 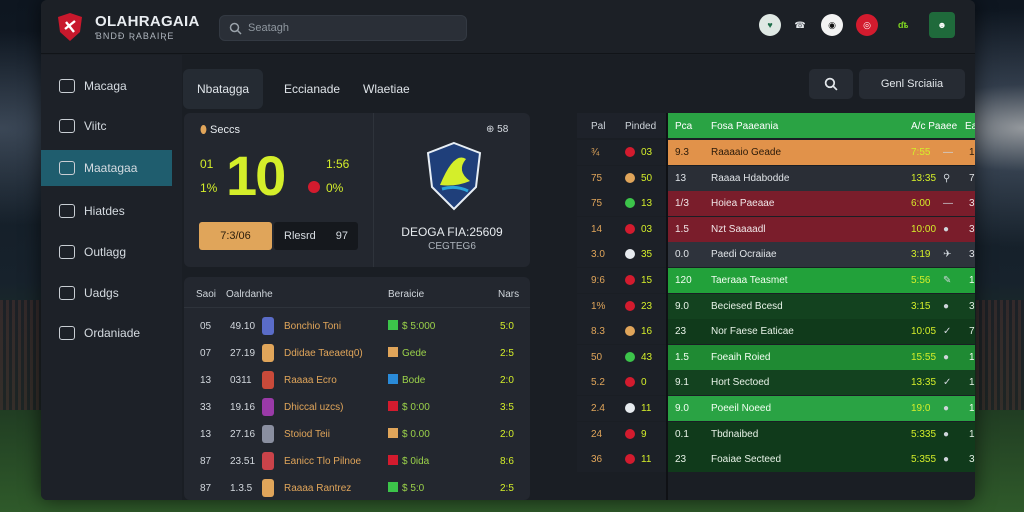 What do you see at coordinates (357, 434) in the screenshot?
I see `table-row: 13 27.16 Stoiod Teii $ 0.00 2:0` at bounding box center [357, 434].